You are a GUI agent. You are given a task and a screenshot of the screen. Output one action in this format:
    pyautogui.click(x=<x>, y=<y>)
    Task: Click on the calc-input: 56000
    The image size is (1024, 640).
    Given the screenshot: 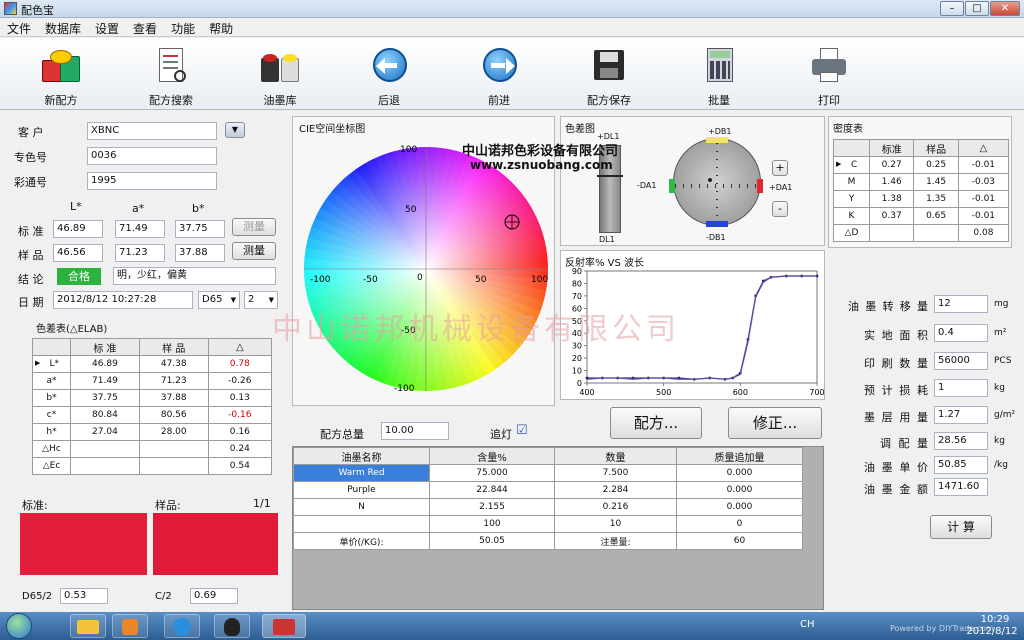 What is the action you would take?
    pyautogui.click(x=961, y=361)
    